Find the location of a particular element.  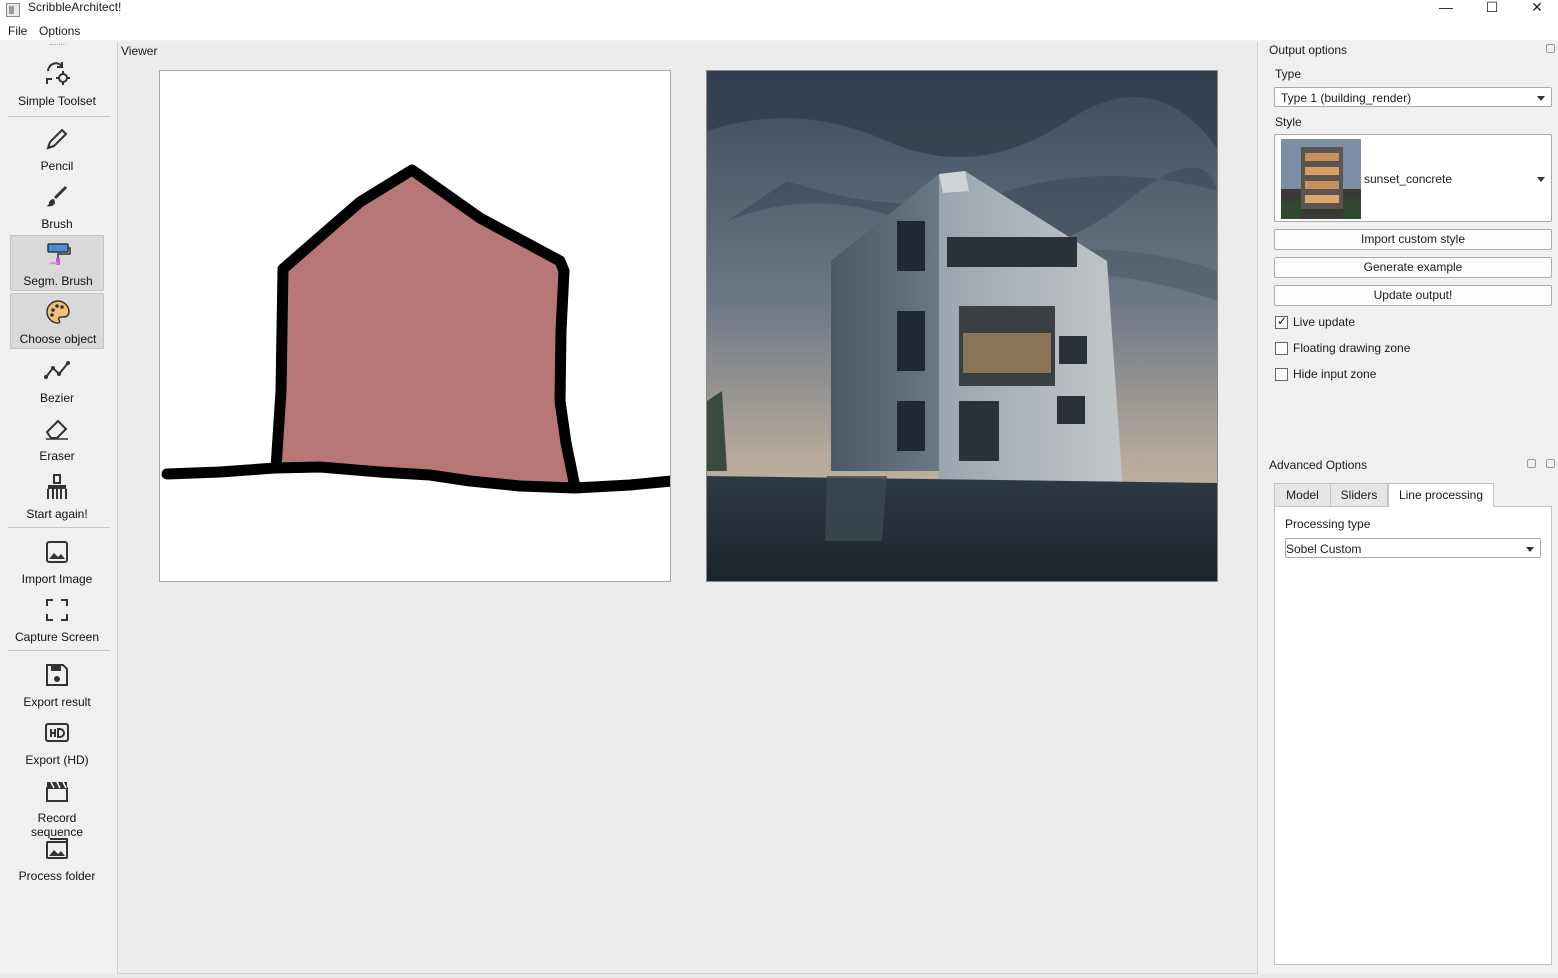

tool-choose-object: Choose object is located at coordinates (57, 321).